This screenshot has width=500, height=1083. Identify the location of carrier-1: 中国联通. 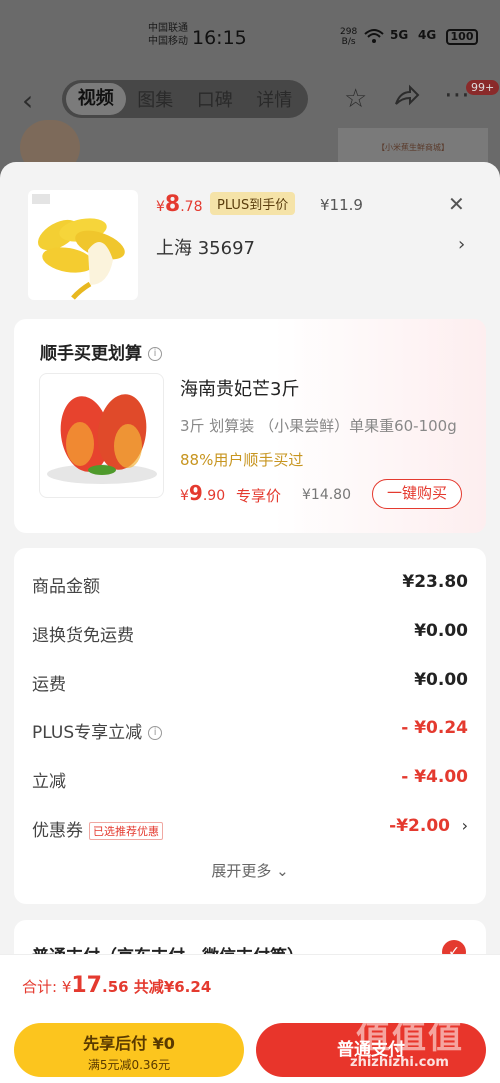
(168, 28).